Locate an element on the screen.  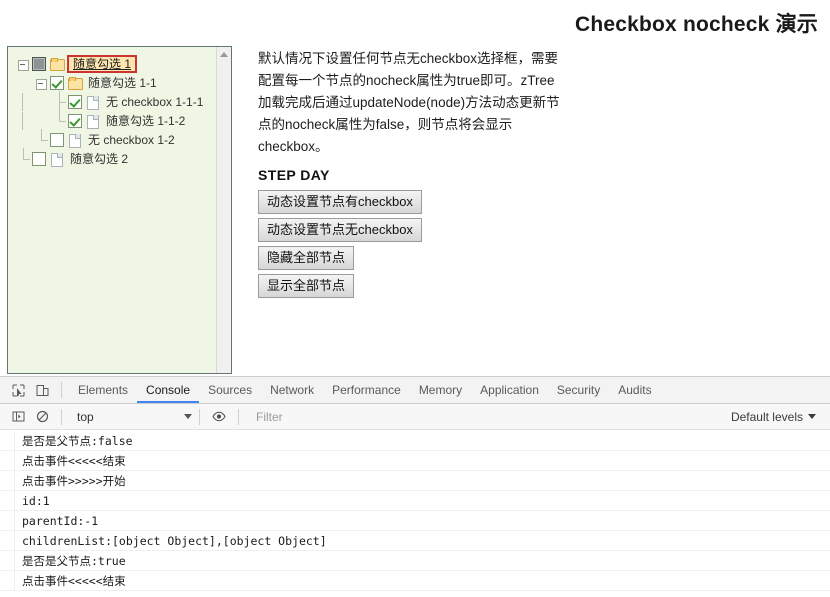
tree-node: 随意勾选 1-1-2 is located at coordinates (114, 119).